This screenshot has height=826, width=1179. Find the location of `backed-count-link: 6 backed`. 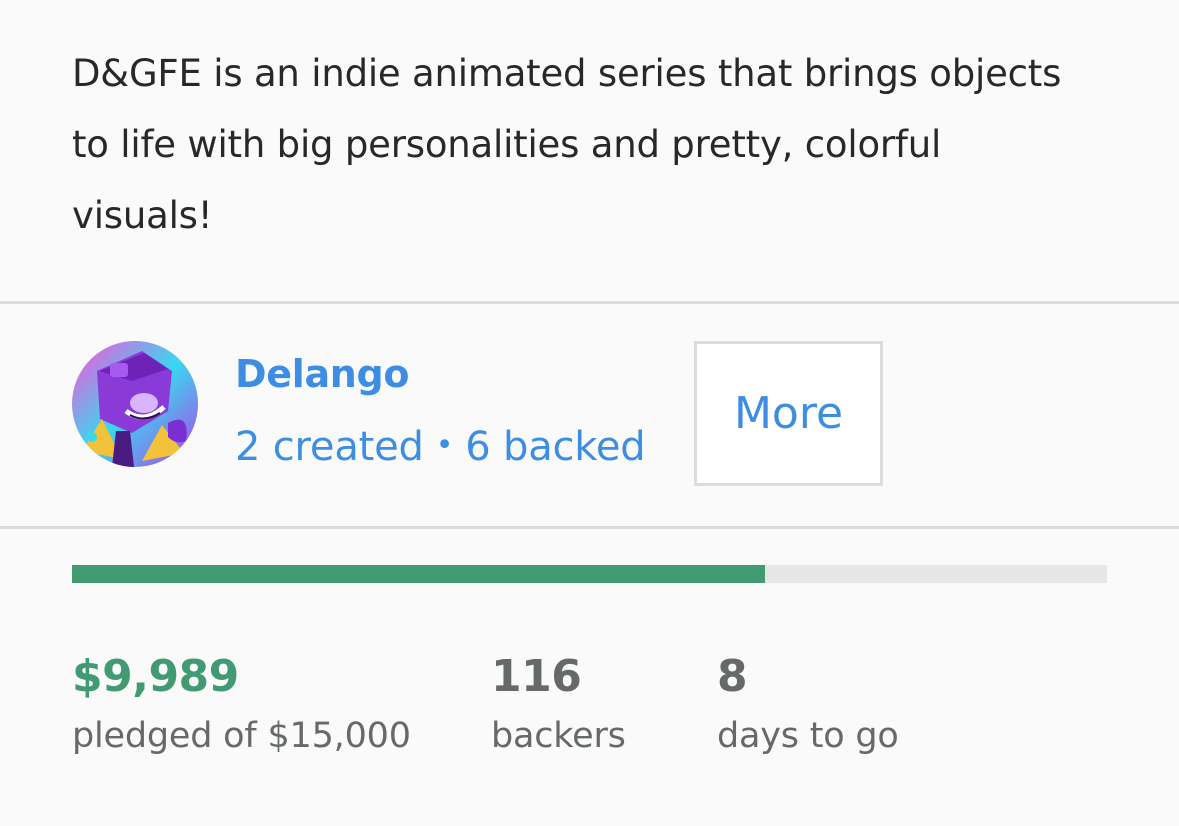

backed-count-link: 6 backed is located at coordinates (555, 447).